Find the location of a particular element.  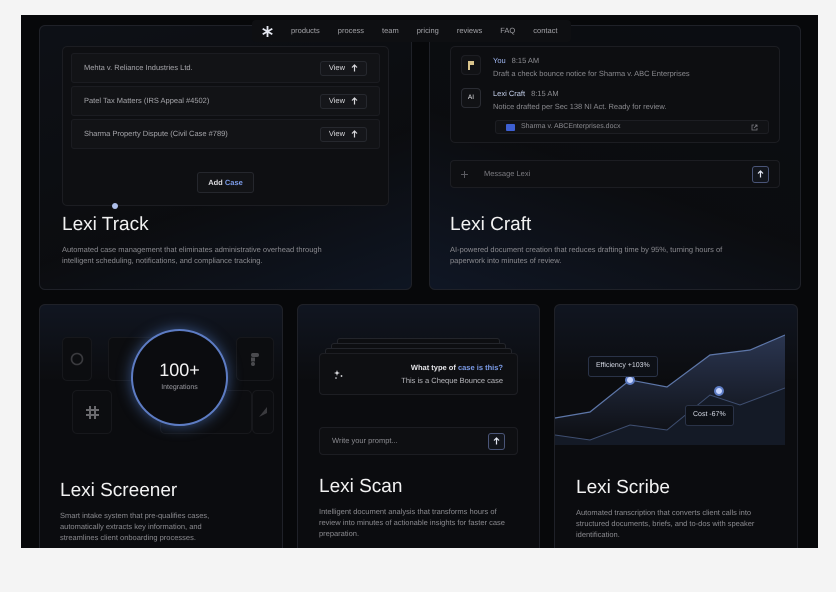

card-title: Lexi Scan is located at coordinates (361, 486).